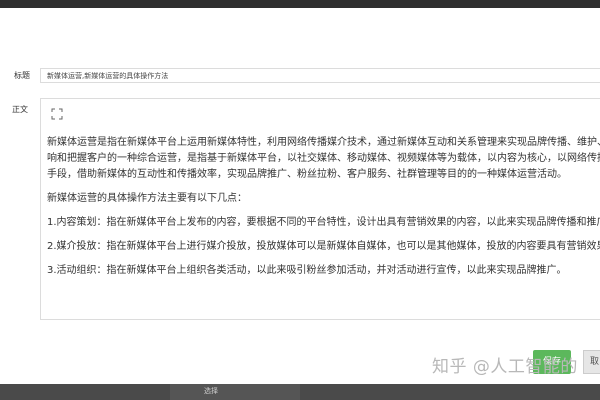 The width and height of the screenshot is (600, 400). Describe the element at coordinates (591, 362) in the screenshot. I see `cancel-button: 取` at that location.